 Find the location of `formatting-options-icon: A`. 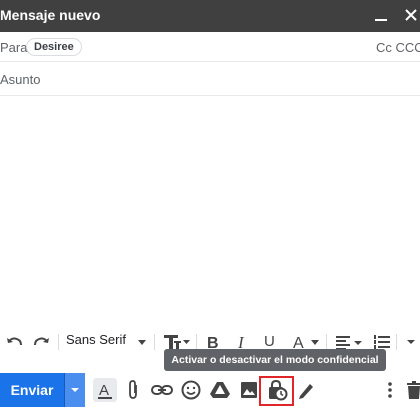

formatting-options-icon: A is located at coordinates (105, 390).